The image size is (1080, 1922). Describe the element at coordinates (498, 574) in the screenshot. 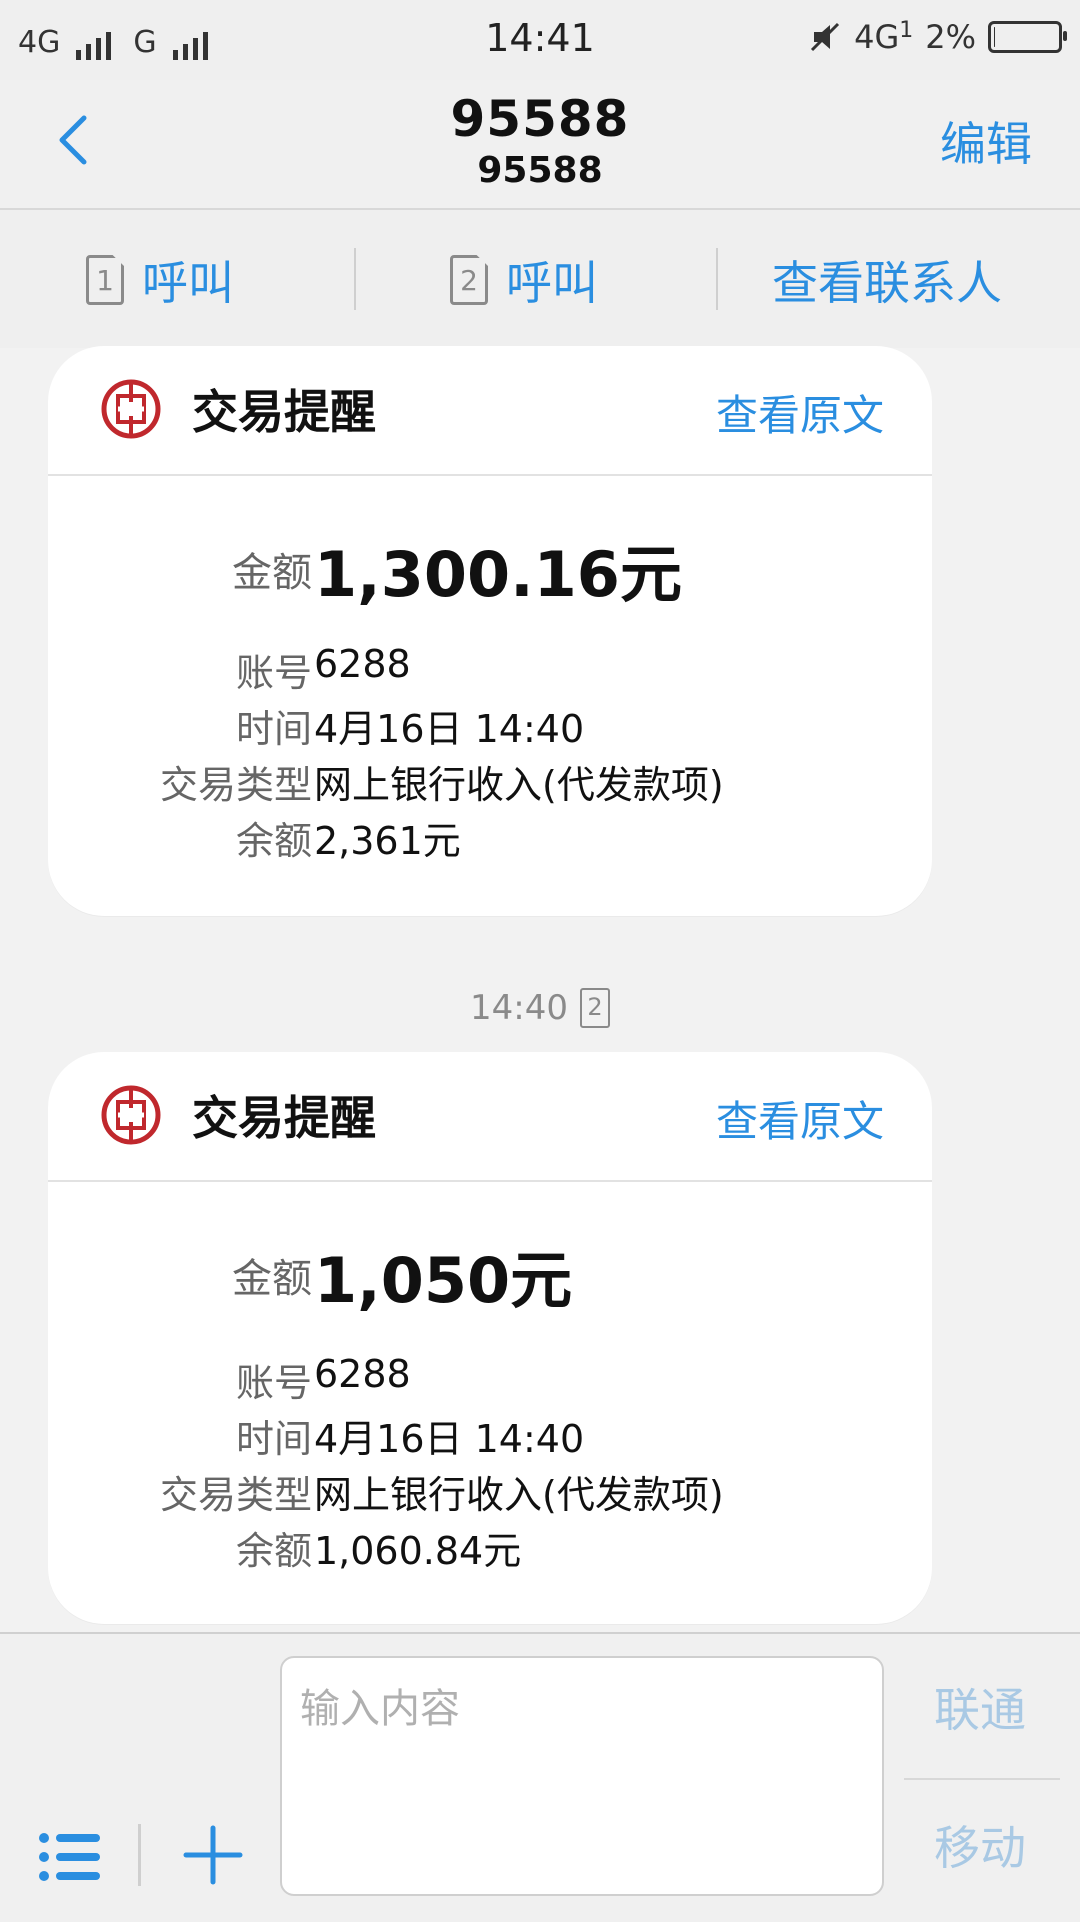

I see `amount-value: 1,300.16元` at that location.